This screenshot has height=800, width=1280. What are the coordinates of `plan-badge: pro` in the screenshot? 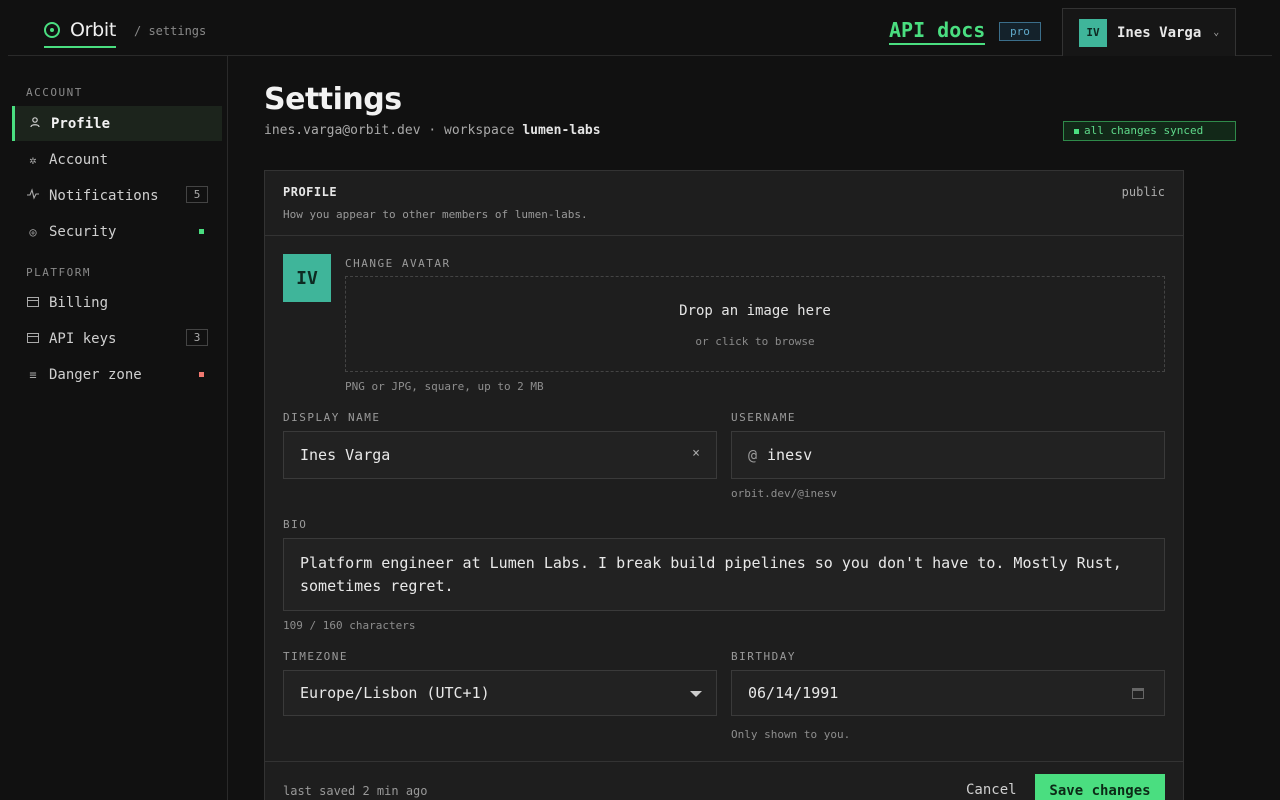 It's located at (1020, 31).